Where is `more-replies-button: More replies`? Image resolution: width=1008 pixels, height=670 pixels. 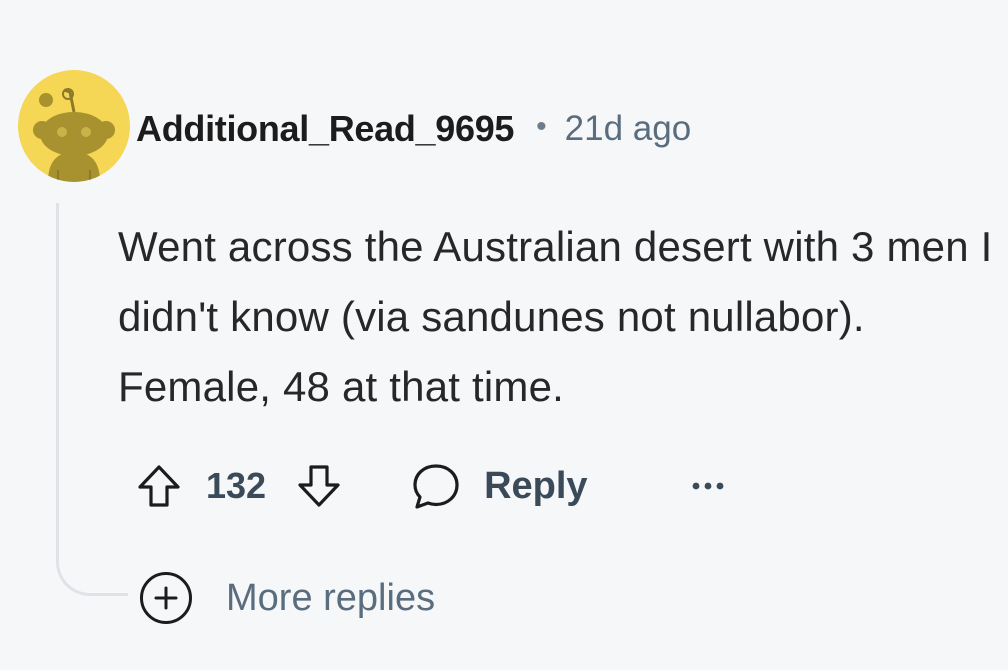 more-replies-button: More replies is located at coordinates (287, 598).